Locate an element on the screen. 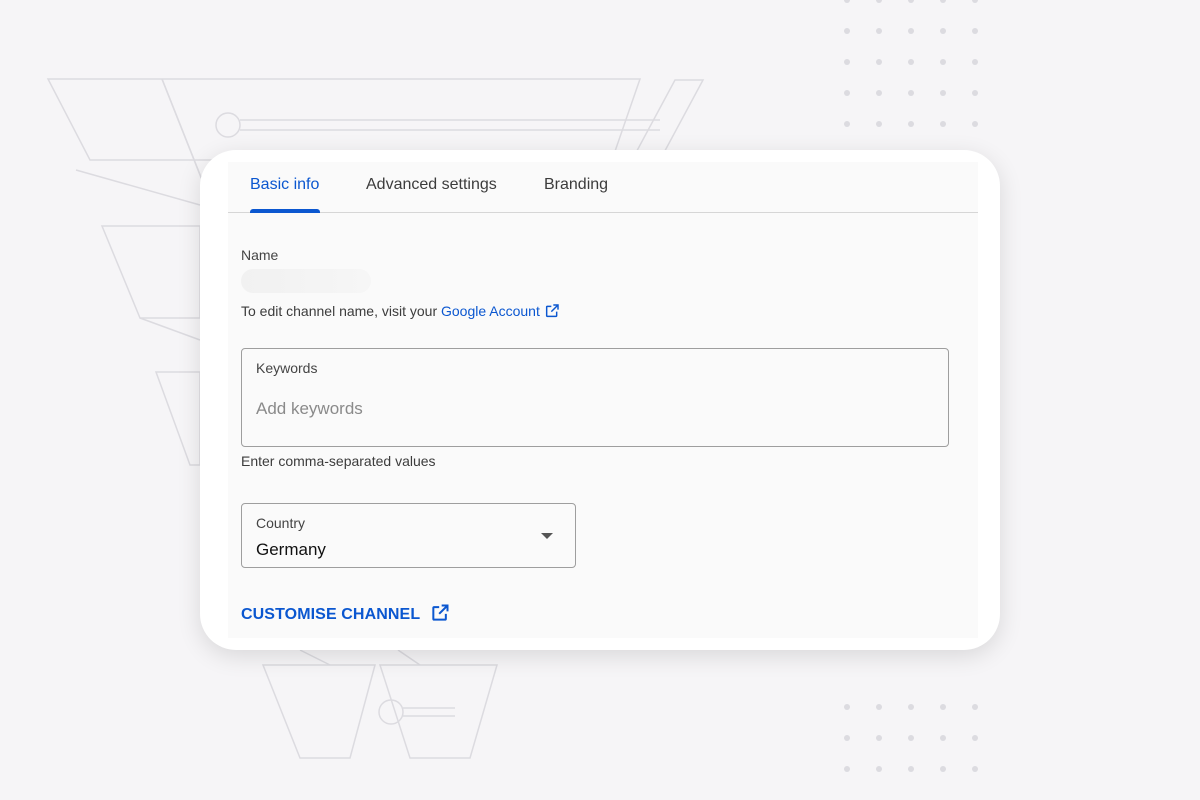 The image size is (1200, 800). edit-name-hint-text: To edit channel name, visit your is located at coordinates (341, 311).